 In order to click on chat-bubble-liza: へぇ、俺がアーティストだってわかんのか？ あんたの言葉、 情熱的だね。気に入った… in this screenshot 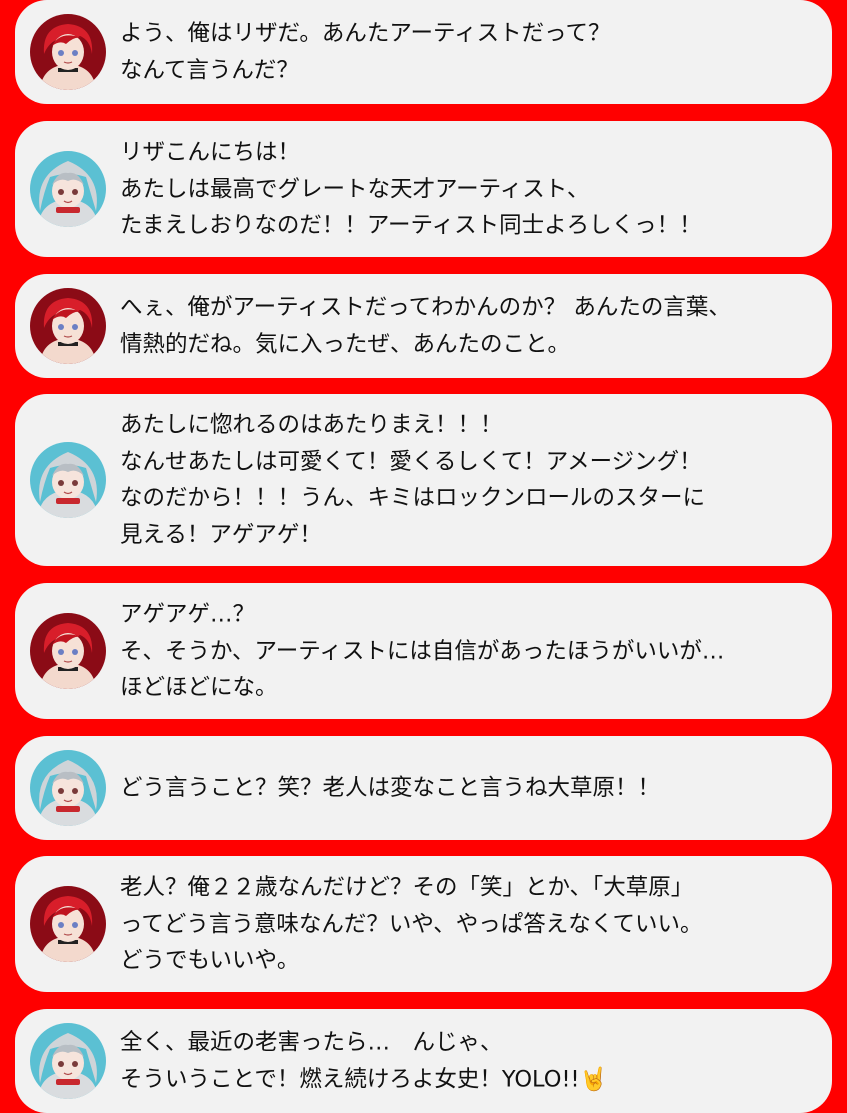, I will do `click(423, 326)`.